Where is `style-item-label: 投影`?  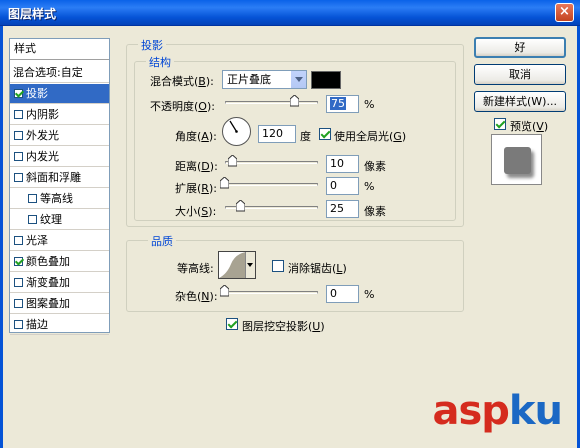
style-item-label: 投影 is located at coordinates (37, 93).